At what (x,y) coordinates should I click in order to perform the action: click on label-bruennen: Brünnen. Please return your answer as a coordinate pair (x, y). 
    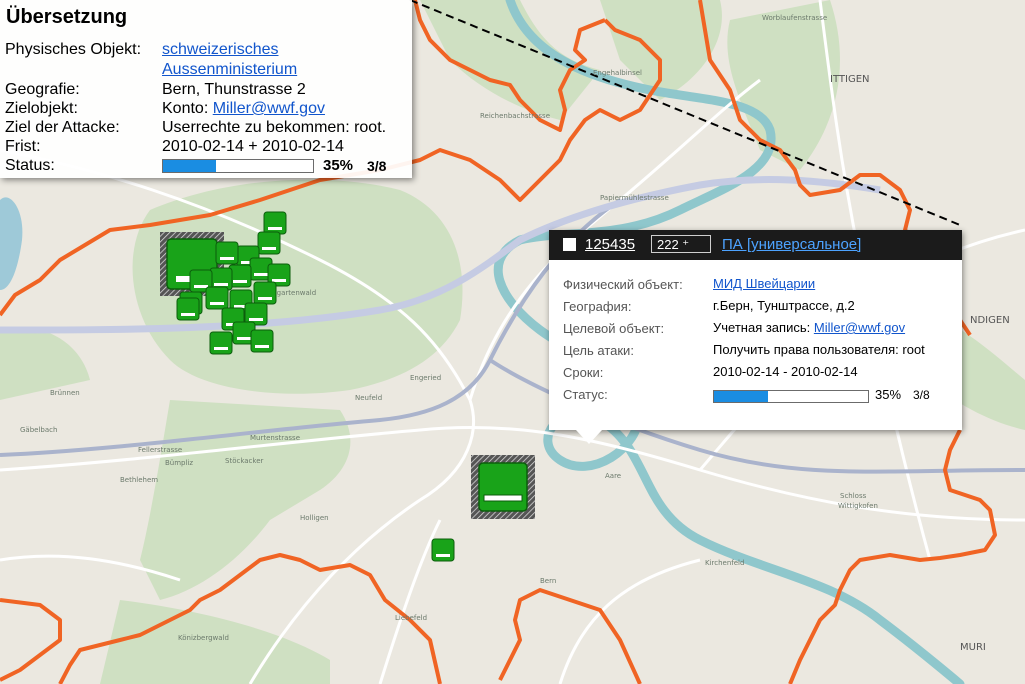
    Looking at the image, I should click on (65, 393).